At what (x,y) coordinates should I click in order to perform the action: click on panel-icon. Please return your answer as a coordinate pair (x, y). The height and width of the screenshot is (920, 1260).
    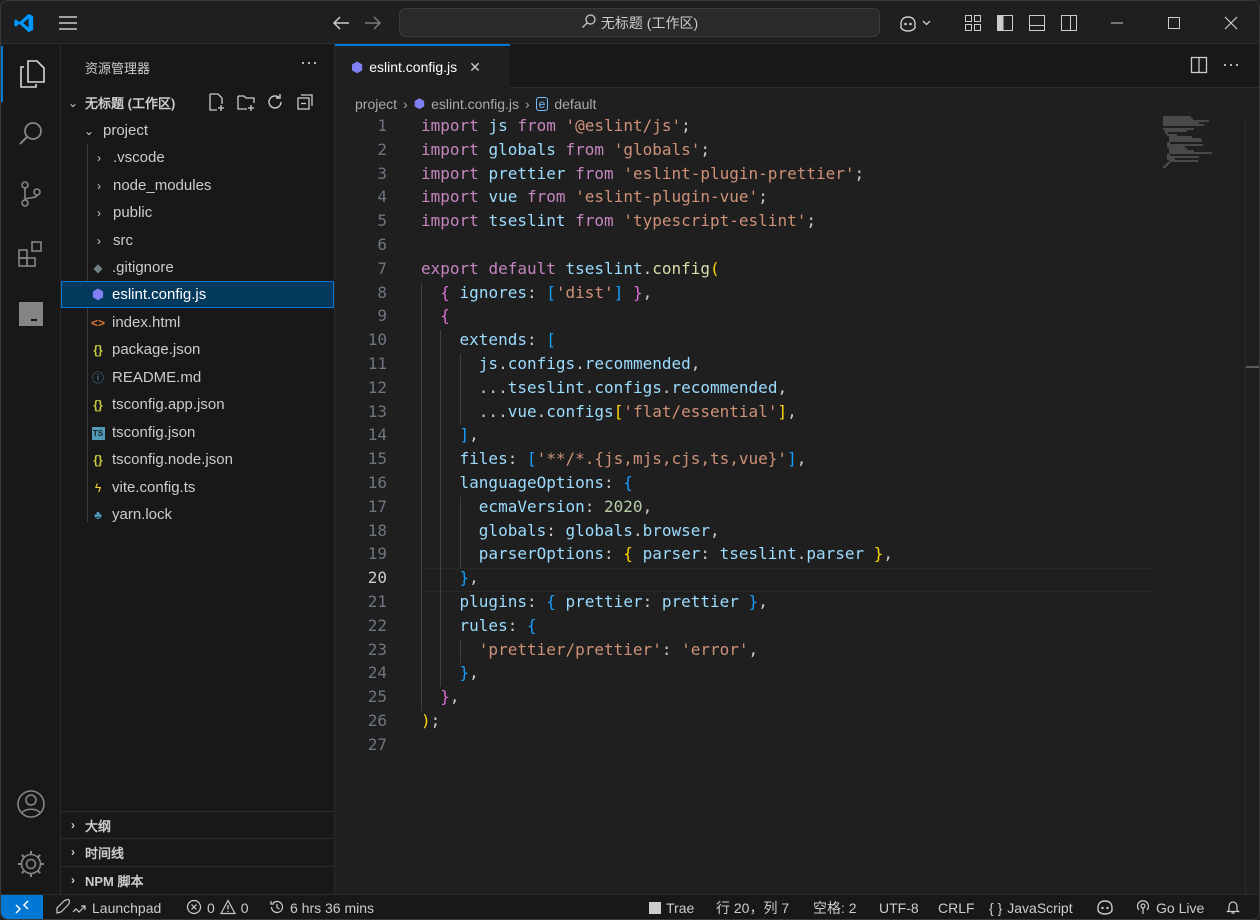
    Looking at the image, I should click on (31, 314).